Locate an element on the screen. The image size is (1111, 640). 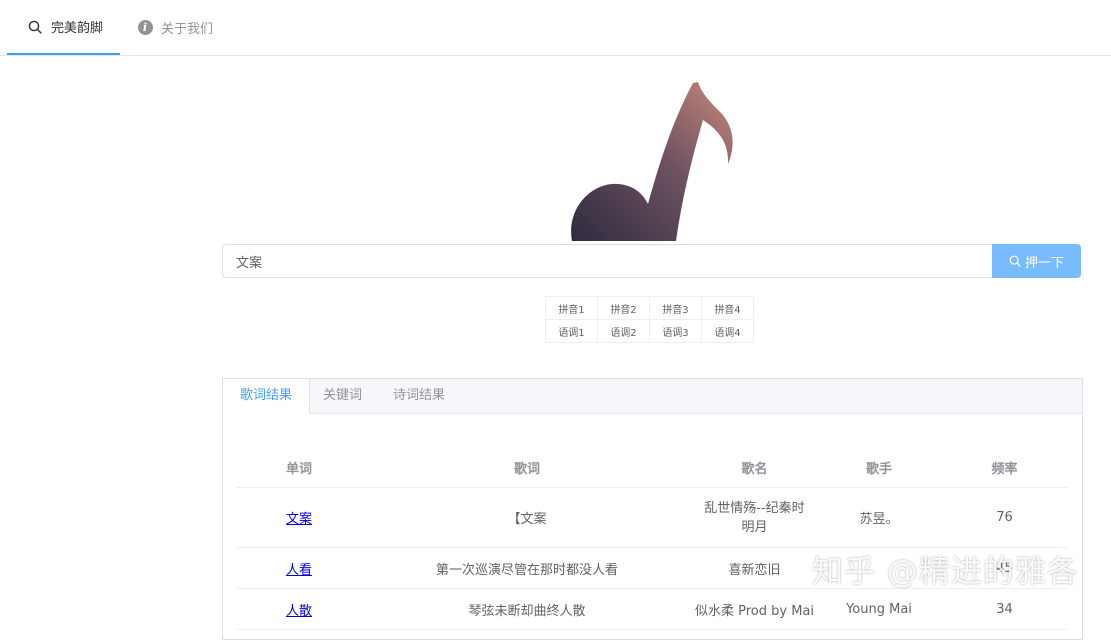
table-row: 文案 【文案 乱世情殇--纪秦时明月 苏昱。 76 is located at coordinates (652, 517).